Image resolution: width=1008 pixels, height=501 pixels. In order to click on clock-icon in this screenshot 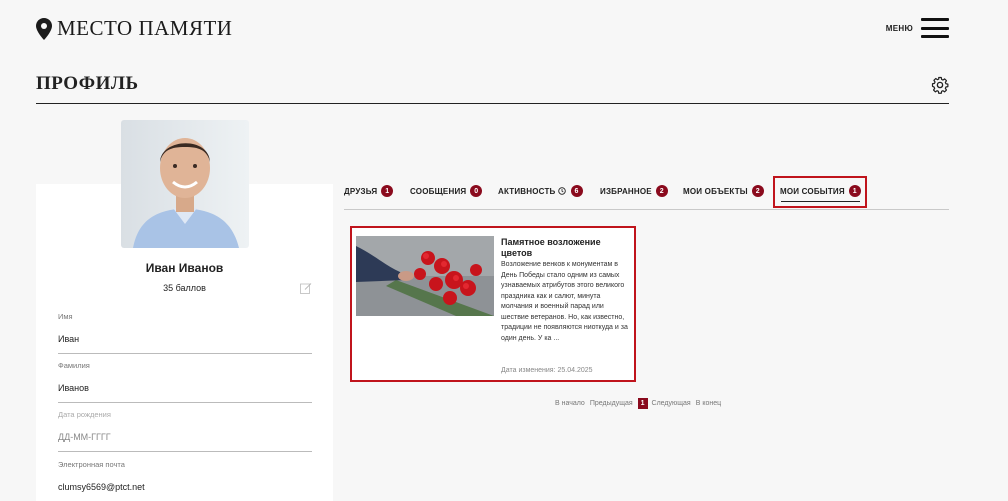, I will do `click(561, 191)`.